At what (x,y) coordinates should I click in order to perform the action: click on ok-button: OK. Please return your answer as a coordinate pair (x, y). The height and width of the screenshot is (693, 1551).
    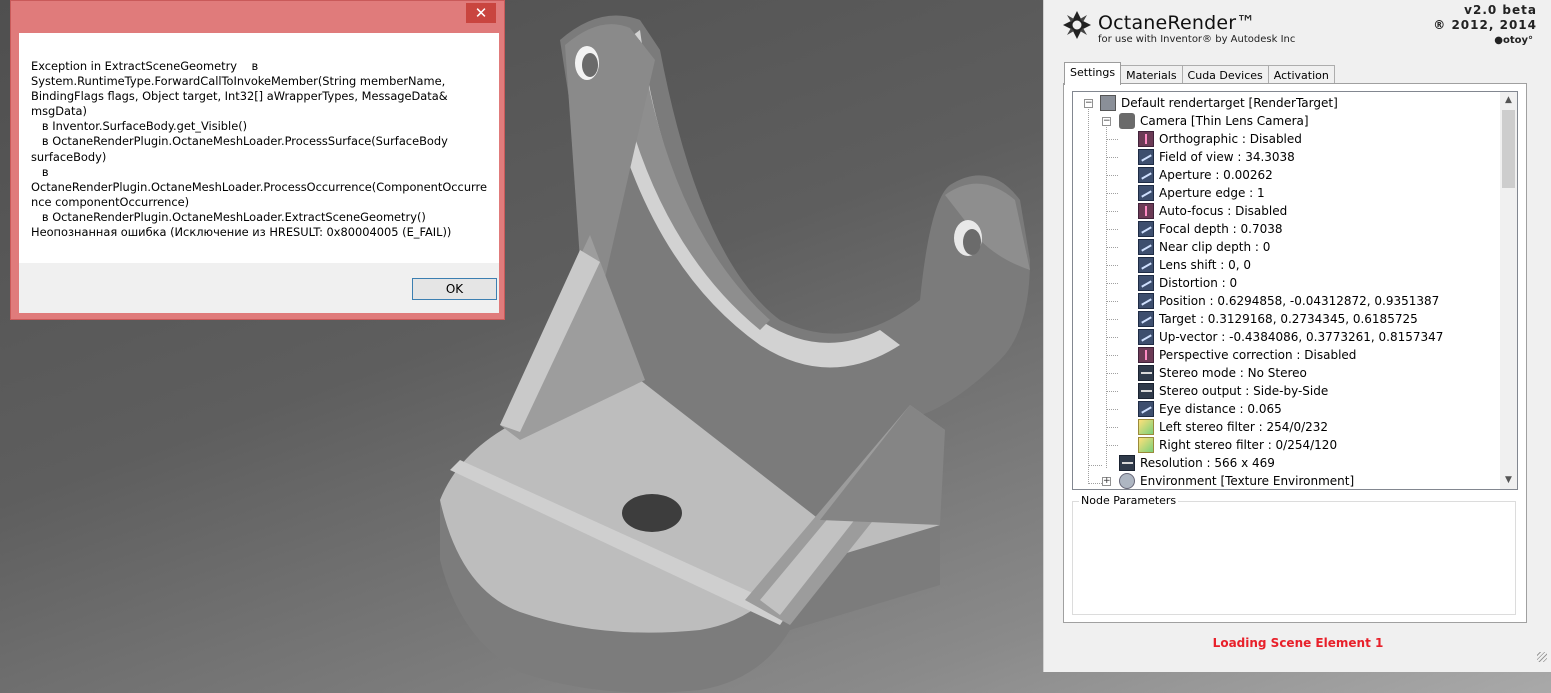
    Looking at the image, I should click on (454, 289).